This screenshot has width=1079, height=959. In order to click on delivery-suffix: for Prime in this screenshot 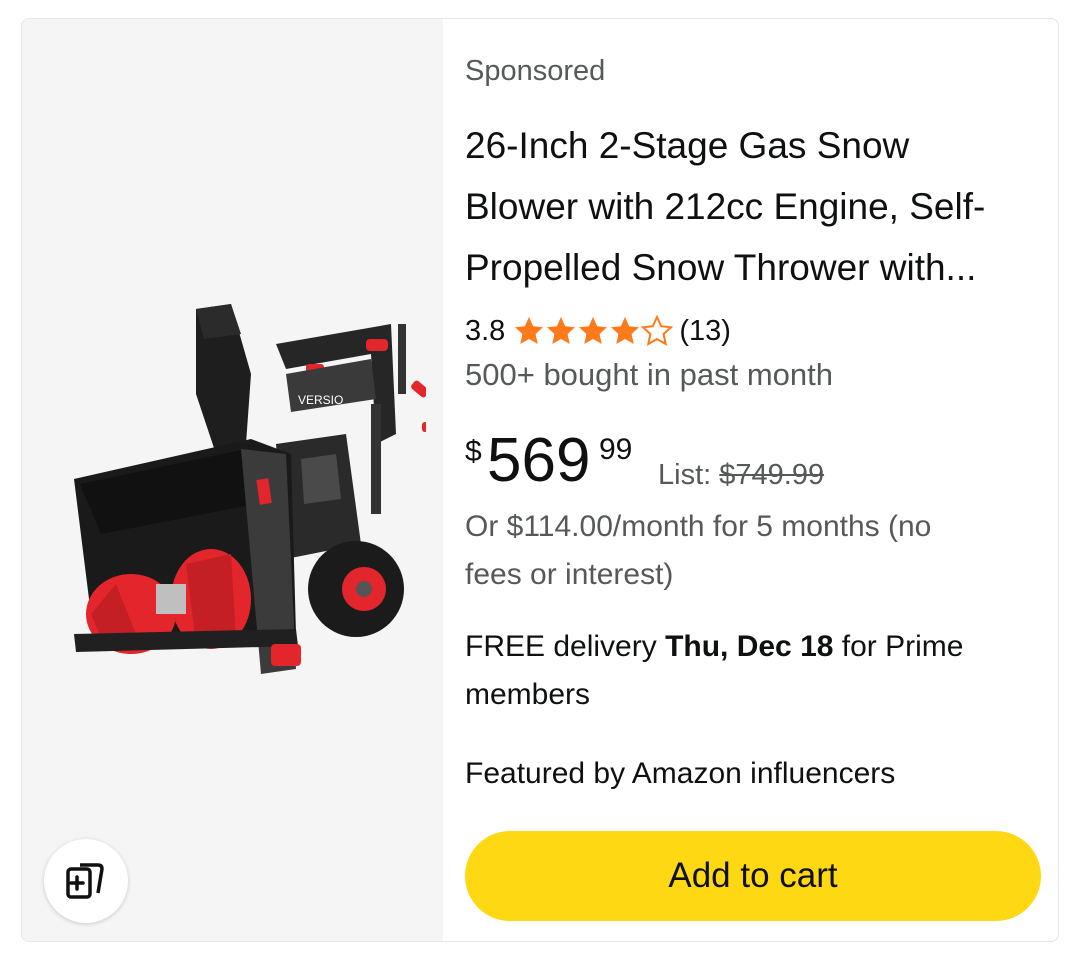, I will do `click(898, 646)`.